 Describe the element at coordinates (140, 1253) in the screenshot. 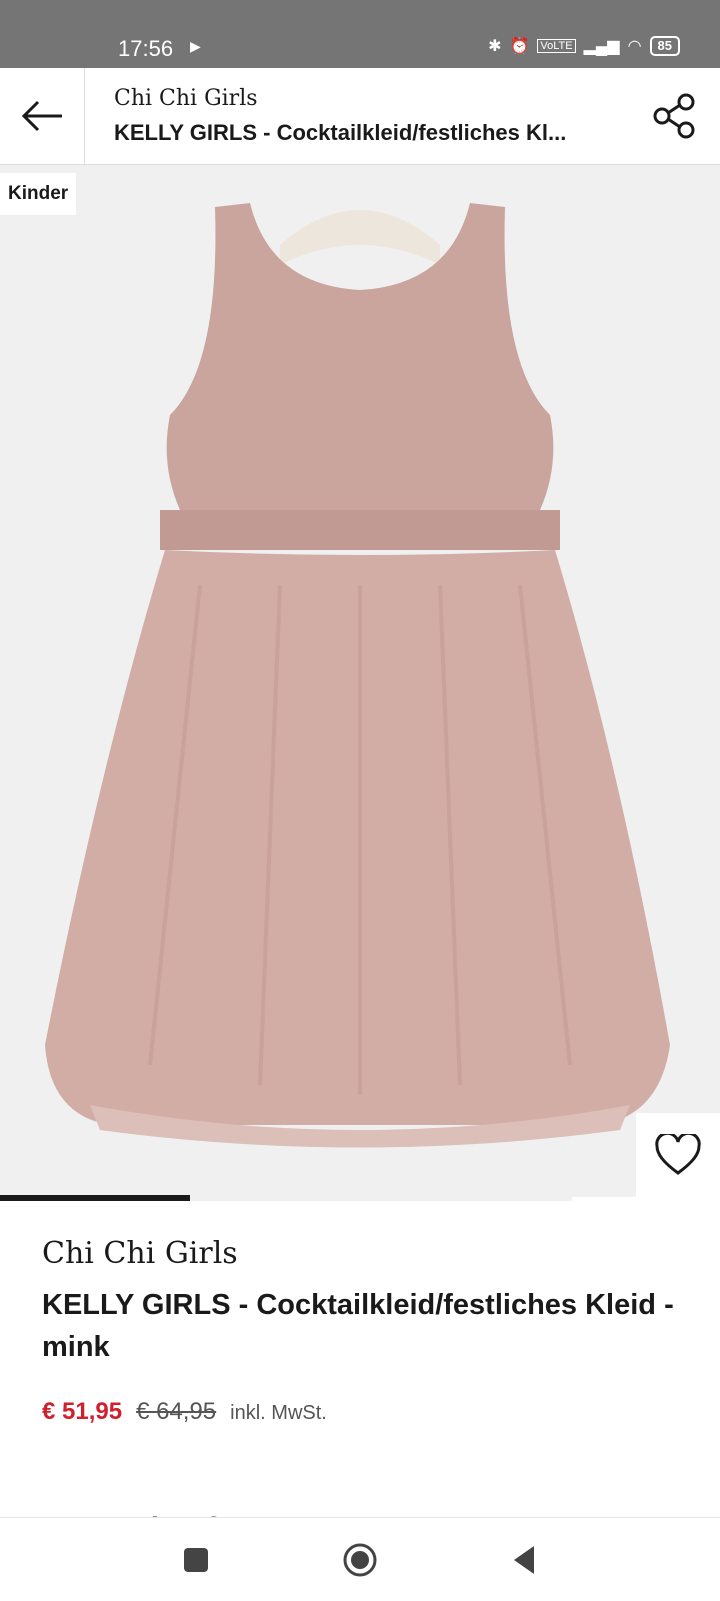

I see `product-brand: Chi Chi Girls` at that location.